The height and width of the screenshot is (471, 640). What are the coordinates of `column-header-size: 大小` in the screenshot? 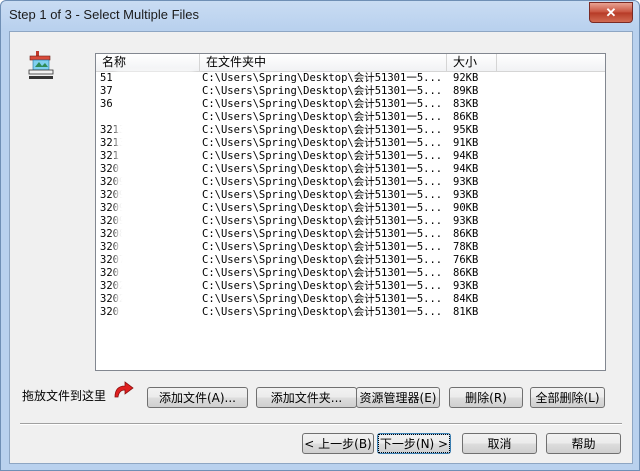 It's located at (472, 62).